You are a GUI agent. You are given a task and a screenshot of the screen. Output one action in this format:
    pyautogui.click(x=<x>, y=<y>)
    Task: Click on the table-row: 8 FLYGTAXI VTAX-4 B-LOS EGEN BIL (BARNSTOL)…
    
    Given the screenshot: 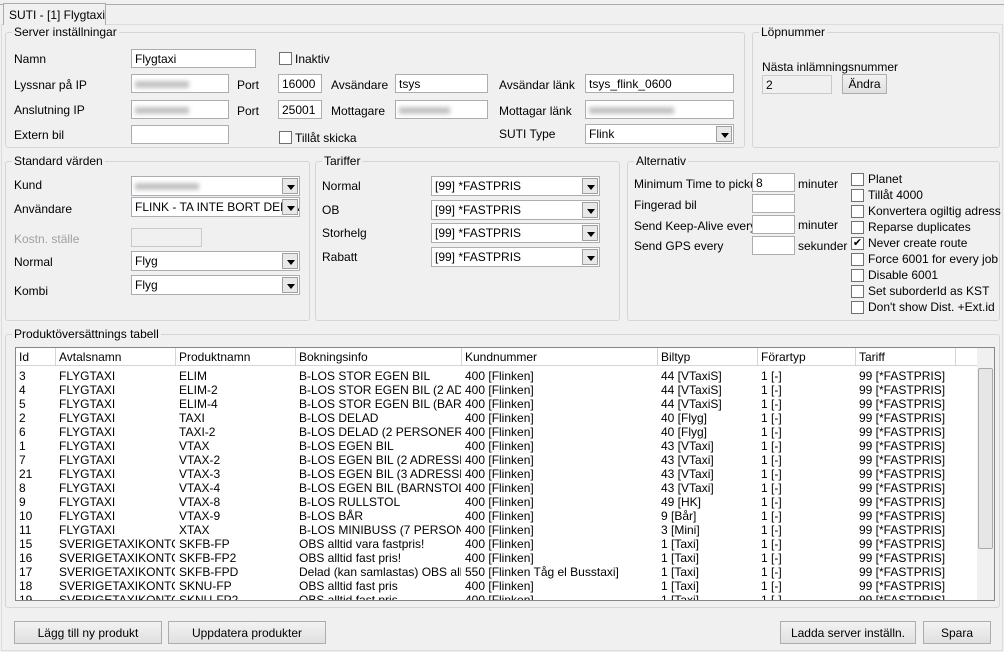 What is the action you would take?
    pyautogui.click(x=496, y=488)
    